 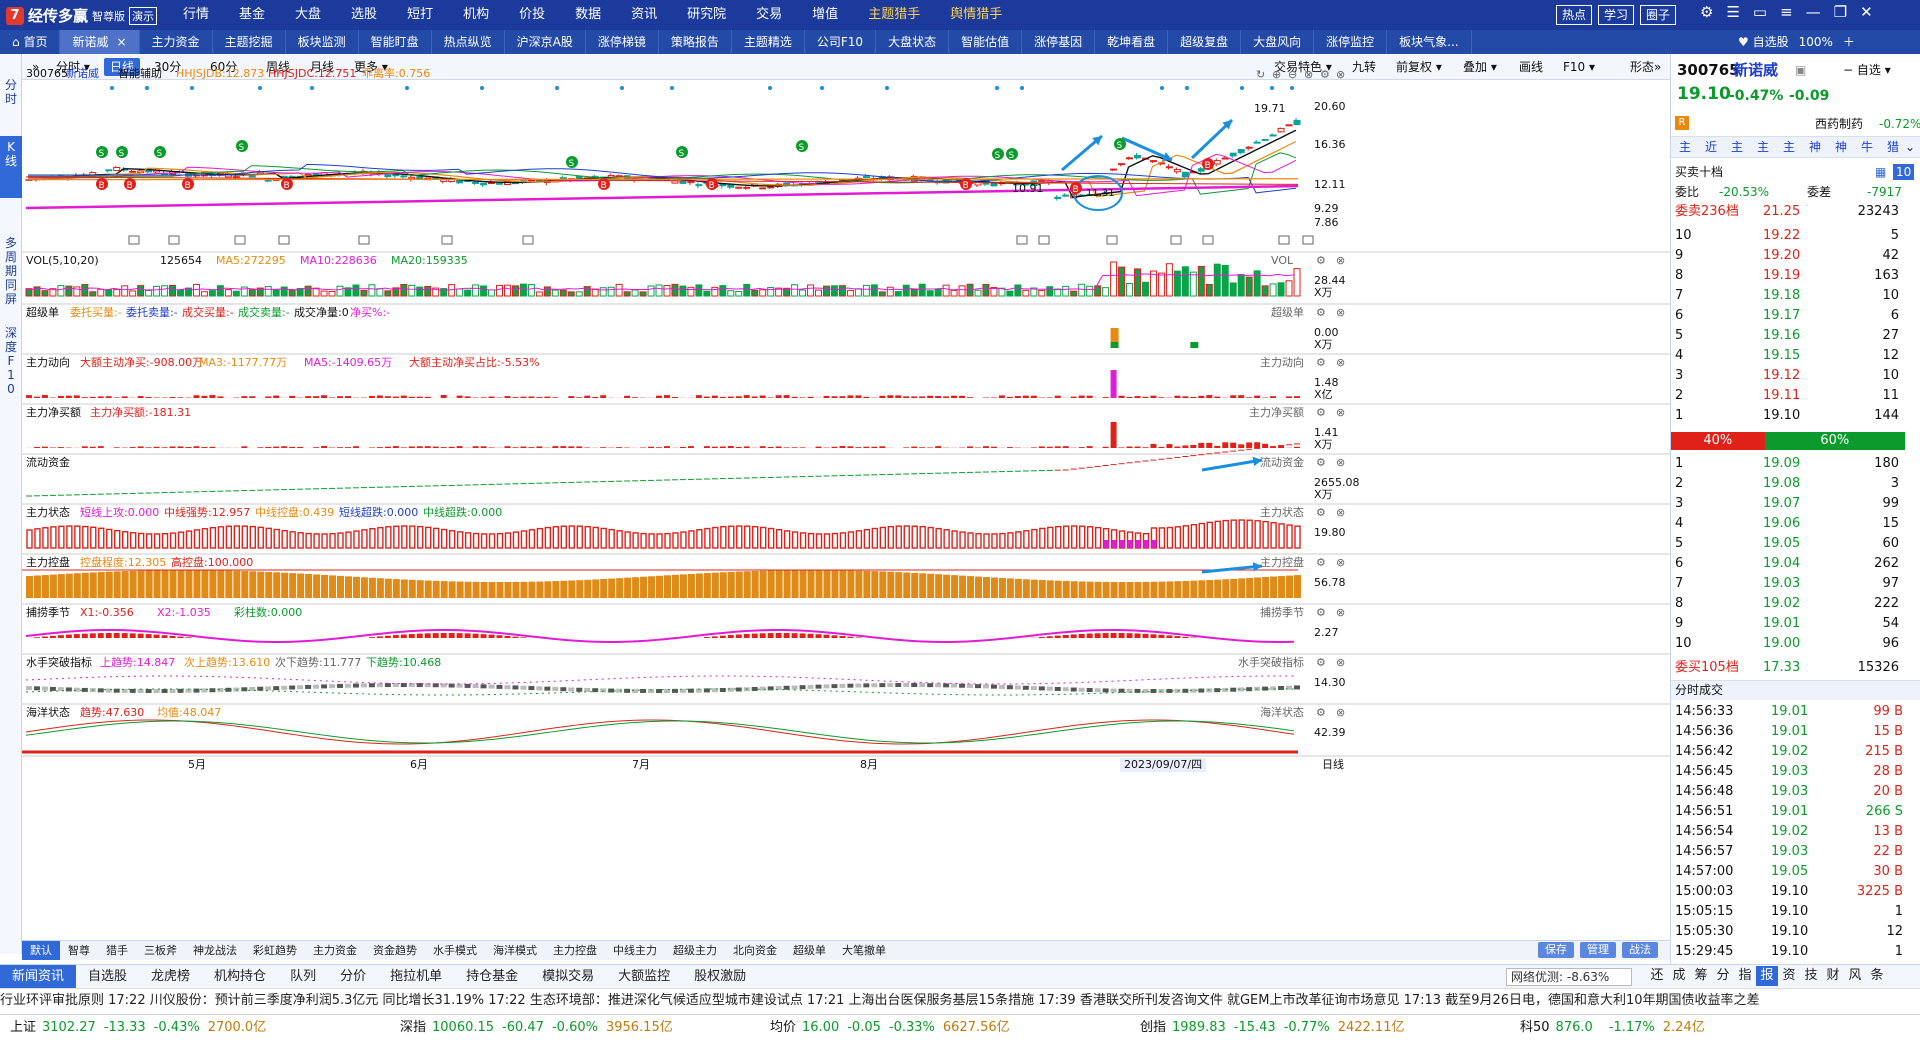 What do you see at coordinates (1745, 976) in the screenshot?
I see `panel-nav-icon: 指` at bounding box center [1745, 976].